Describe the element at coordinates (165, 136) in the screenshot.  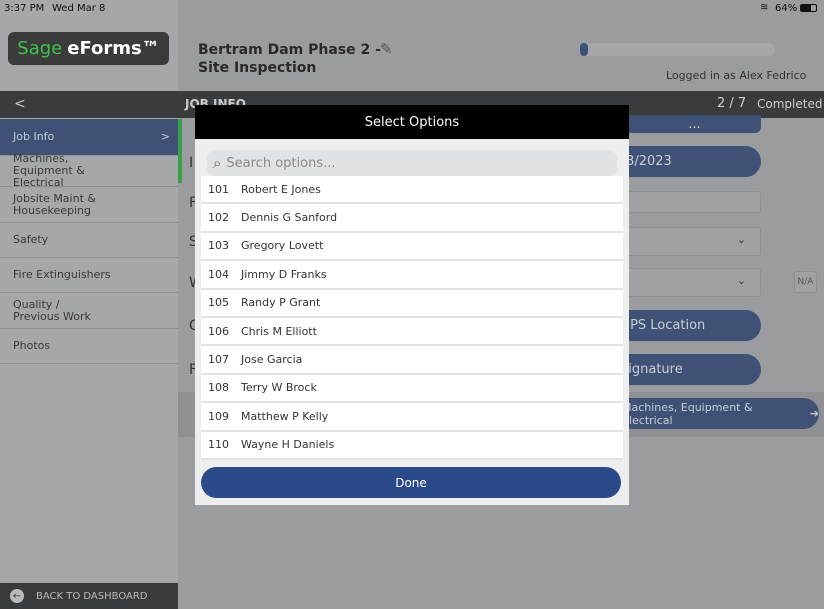
I see `chevron-right-icon: >` at that location.